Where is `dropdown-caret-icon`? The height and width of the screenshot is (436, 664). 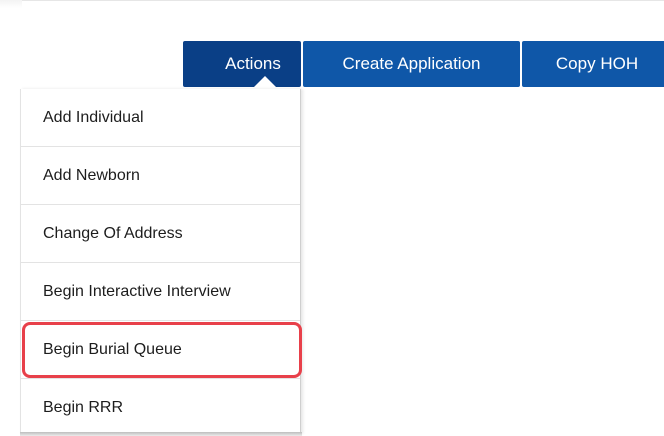
dropdown-caret-icon is located at coordinates (265, 82).